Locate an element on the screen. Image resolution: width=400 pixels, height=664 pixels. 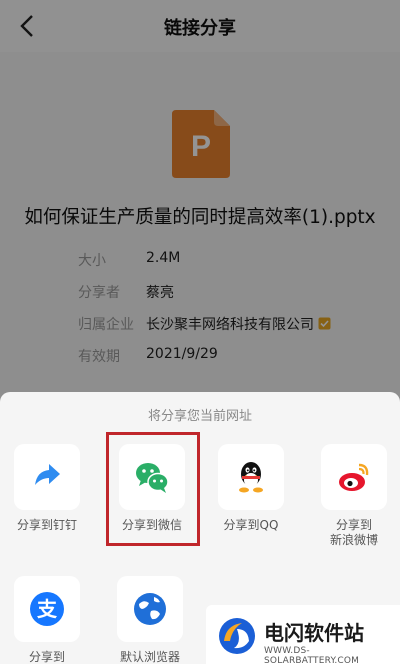
browser-icon is located at coordinates (150, 609).